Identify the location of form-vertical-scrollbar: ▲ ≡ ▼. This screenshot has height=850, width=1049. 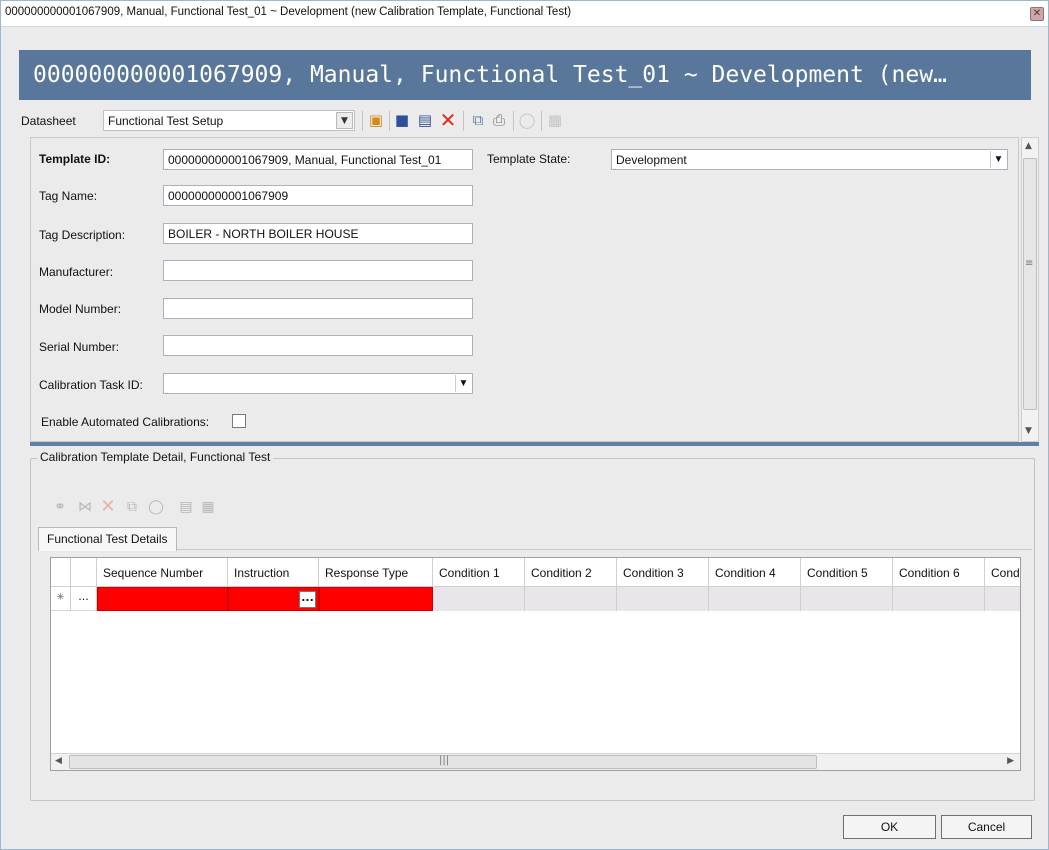
(1030, 289).